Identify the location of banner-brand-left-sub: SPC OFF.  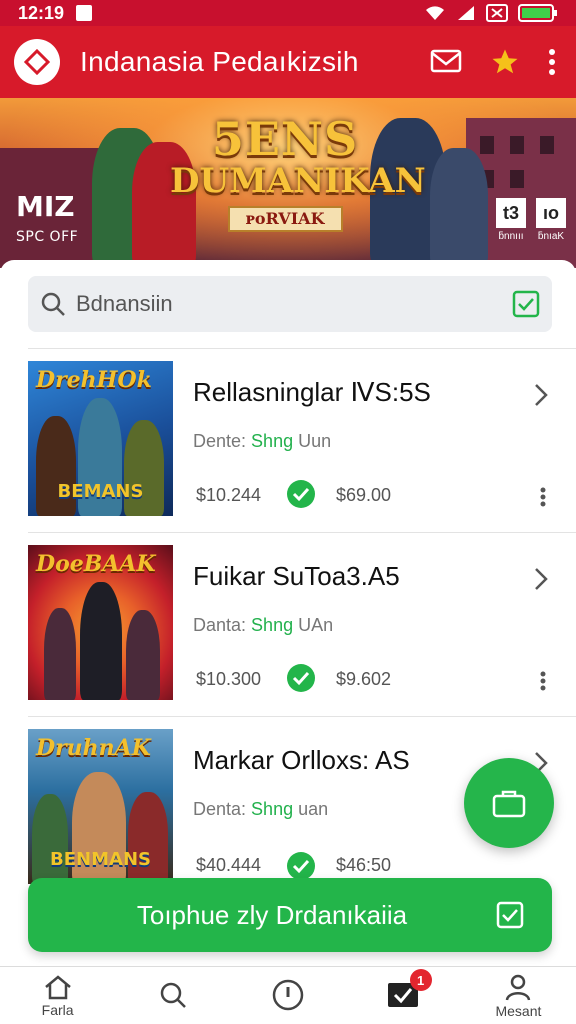
(47, 237).